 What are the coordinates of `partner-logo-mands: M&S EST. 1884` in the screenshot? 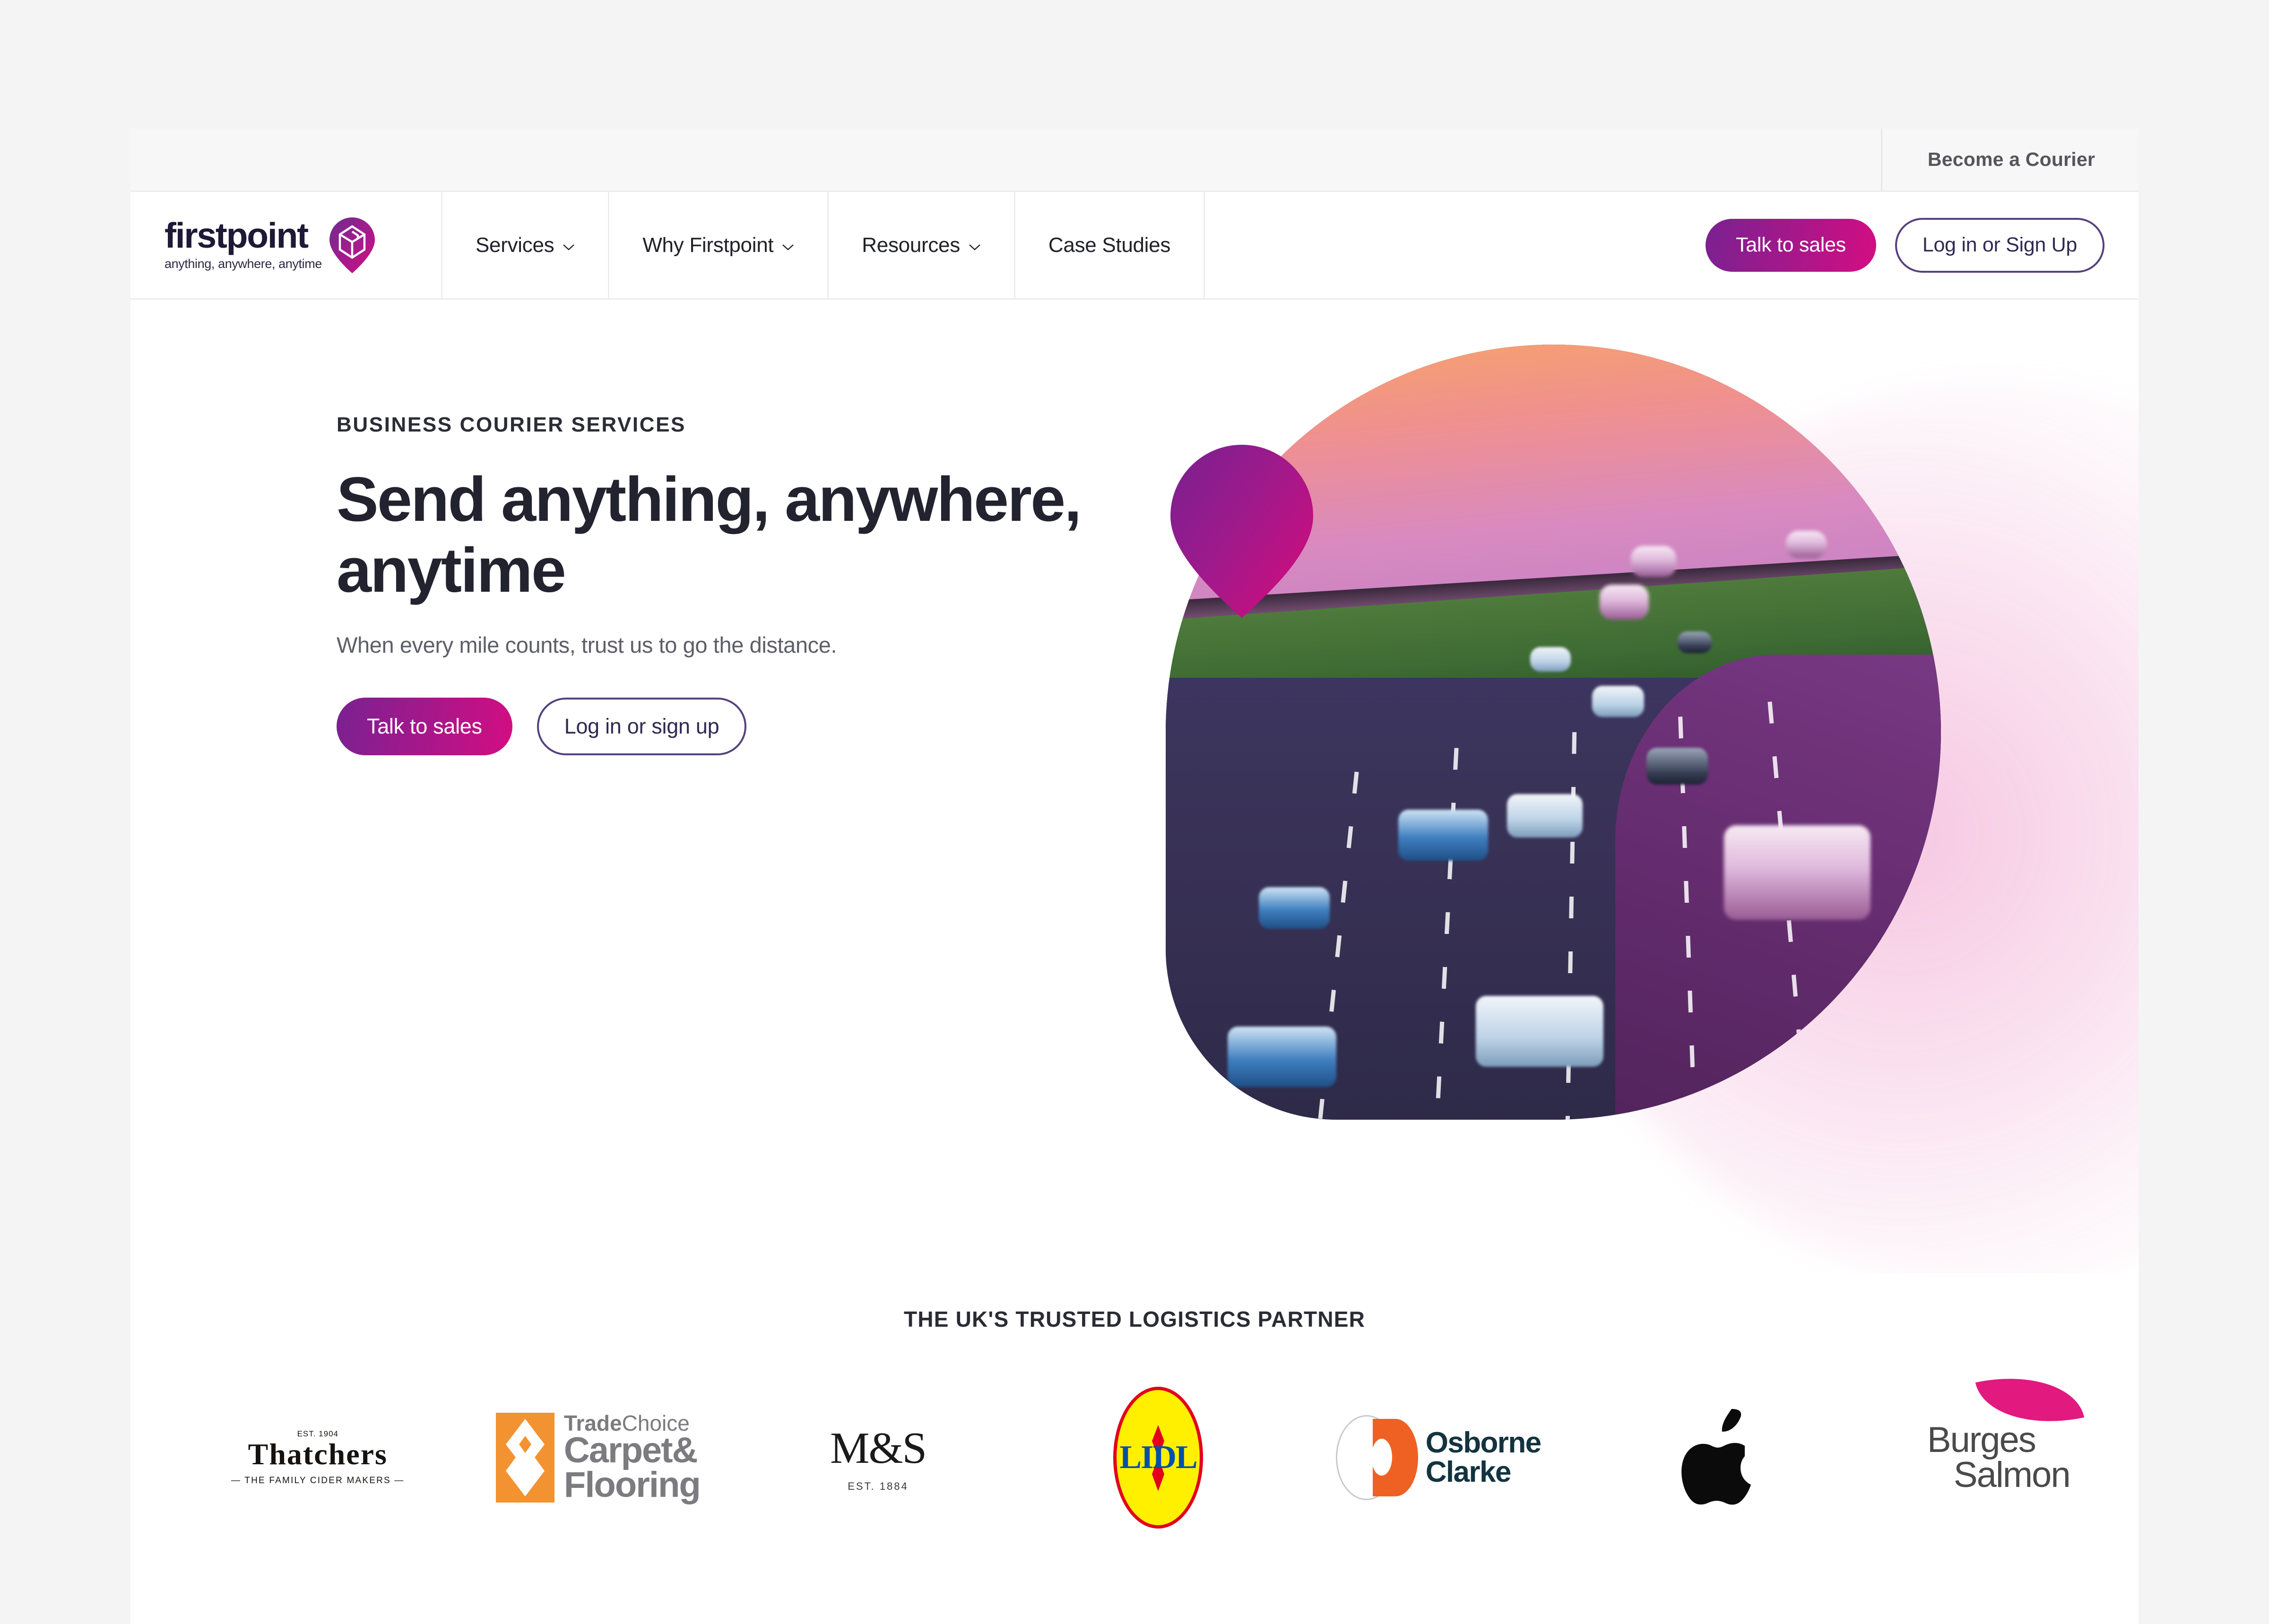 It's located at (878, 1458).